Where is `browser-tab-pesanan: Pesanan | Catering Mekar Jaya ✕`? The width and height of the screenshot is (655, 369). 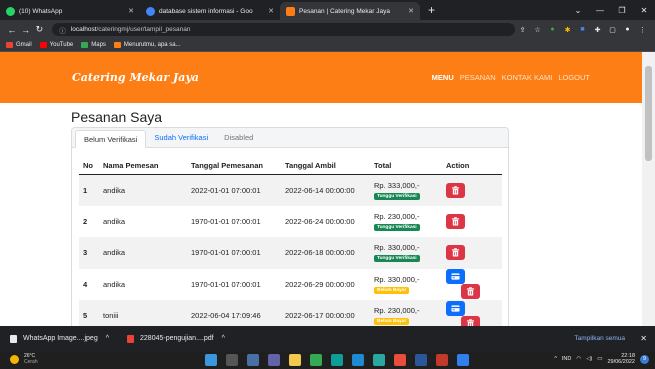 browser-tab-pesanan: Pesanan | Catering Mekar Jaya ✕ is located at coordinates (350, 11).